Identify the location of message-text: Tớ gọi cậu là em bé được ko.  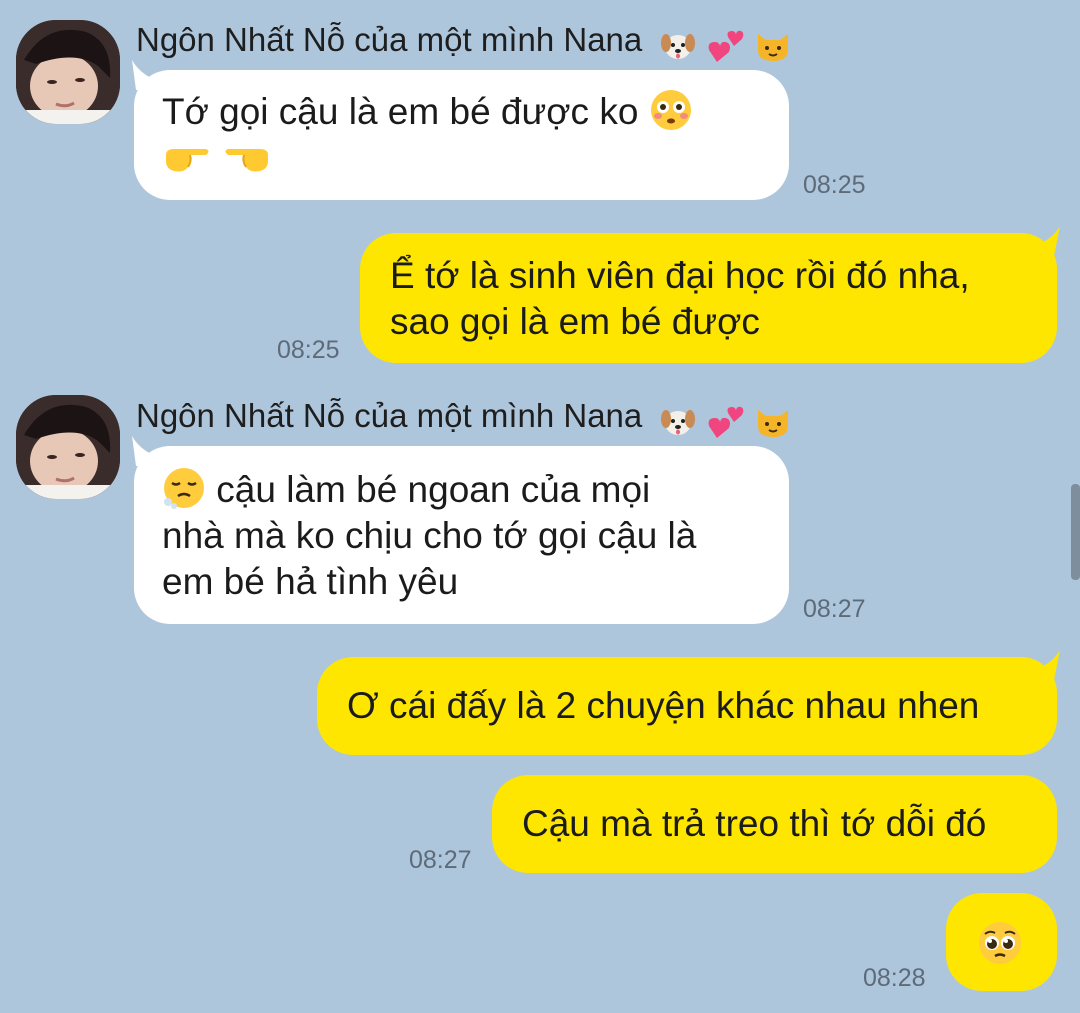
(400, 111).